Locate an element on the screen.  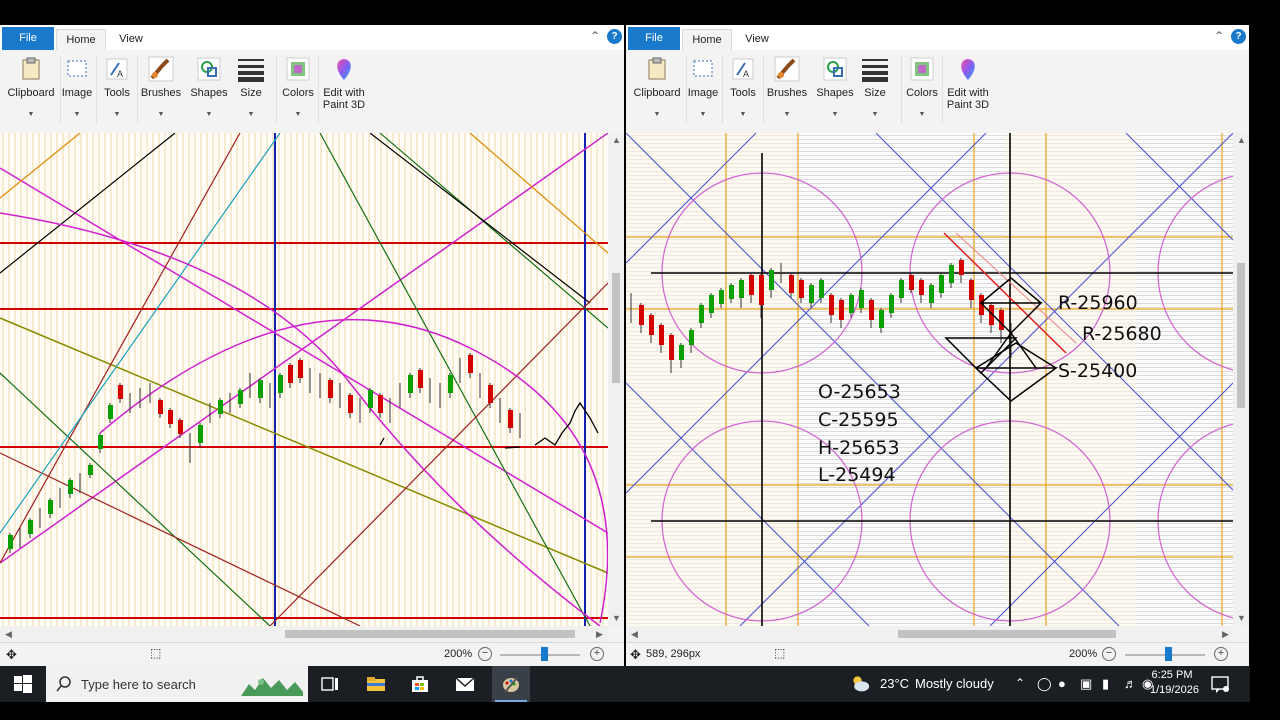
weather-temperature: 23°C is located at coordinates (894, 683).